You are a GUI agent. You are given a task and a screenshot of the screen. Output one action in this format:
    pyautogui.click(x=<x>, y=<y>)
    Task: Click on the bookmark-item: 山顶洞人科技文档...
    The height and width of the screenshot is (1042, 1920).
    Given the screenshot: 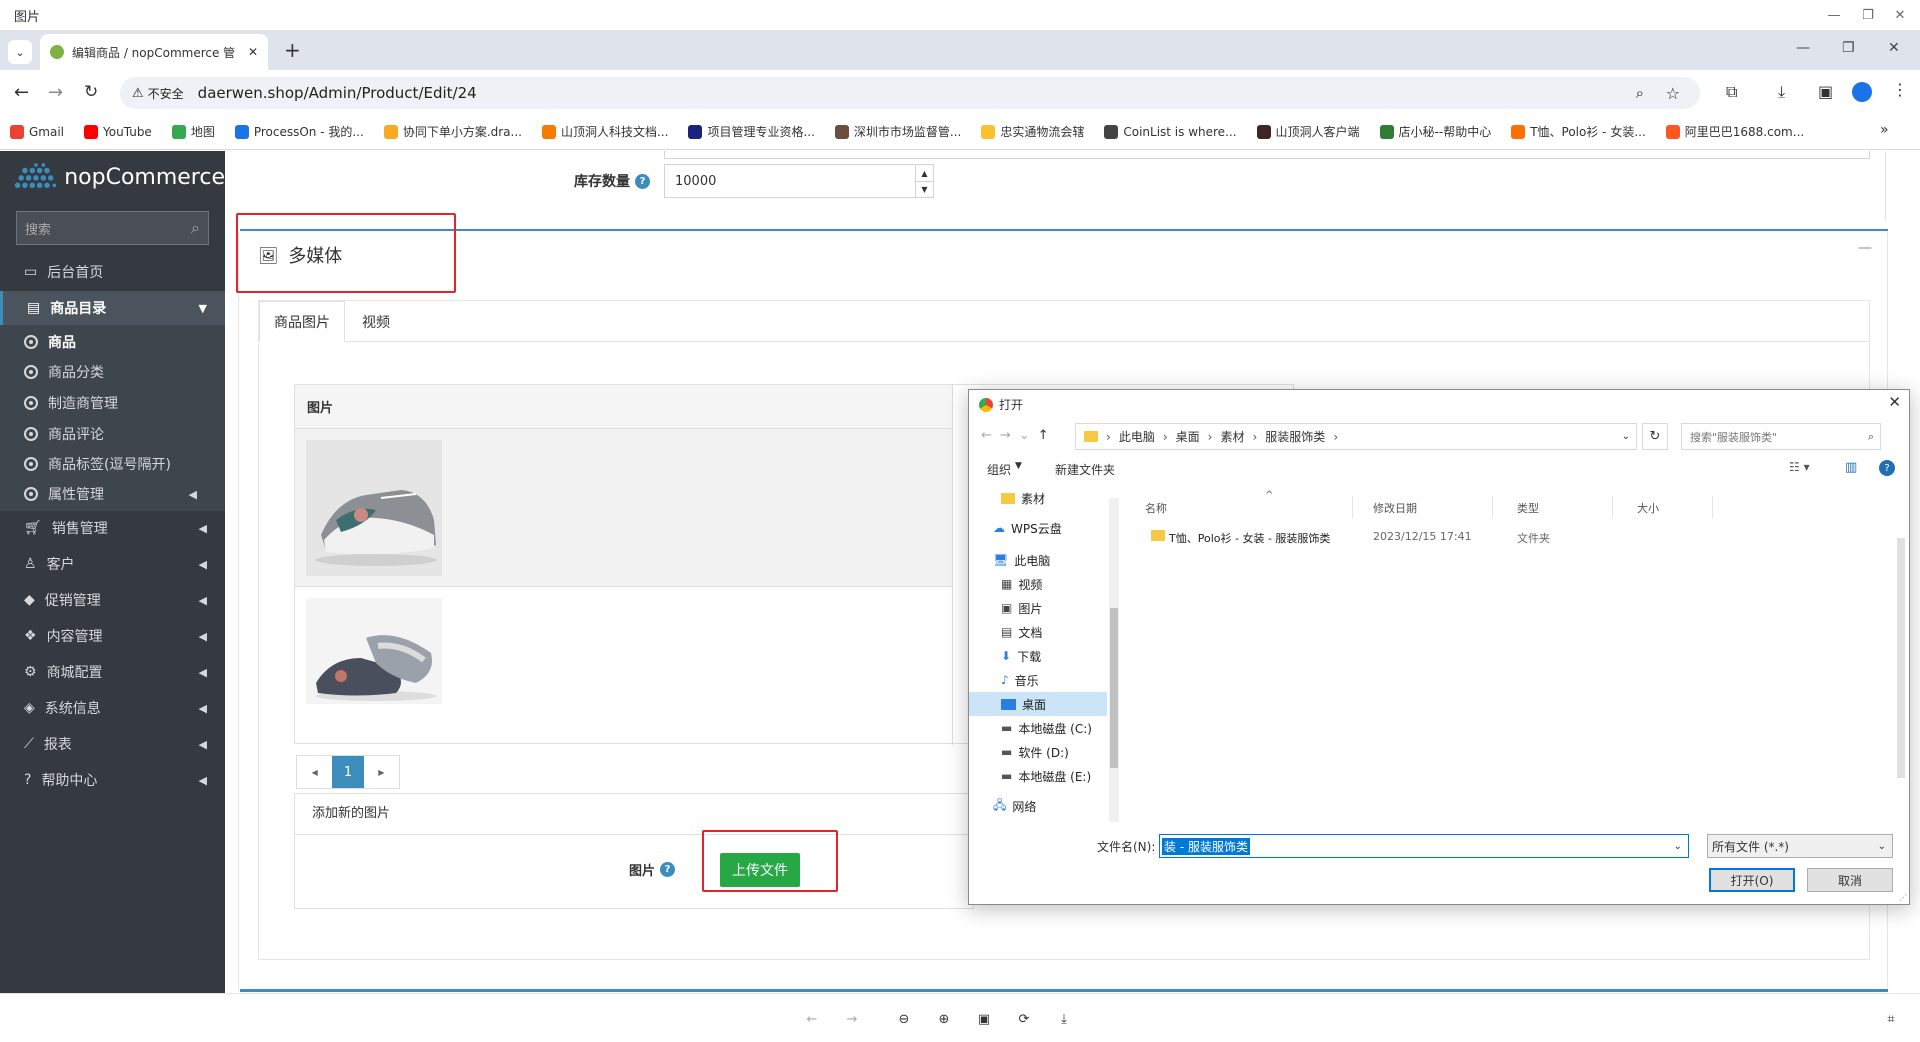 What is the action you would take?
    pyautogui.click(x=604, y=131)
    